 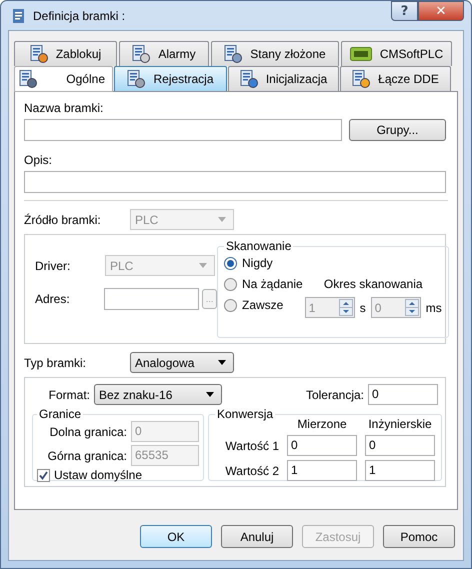 I want to click on field-label: Nazwa bramki:, so click(x=64, y=108).